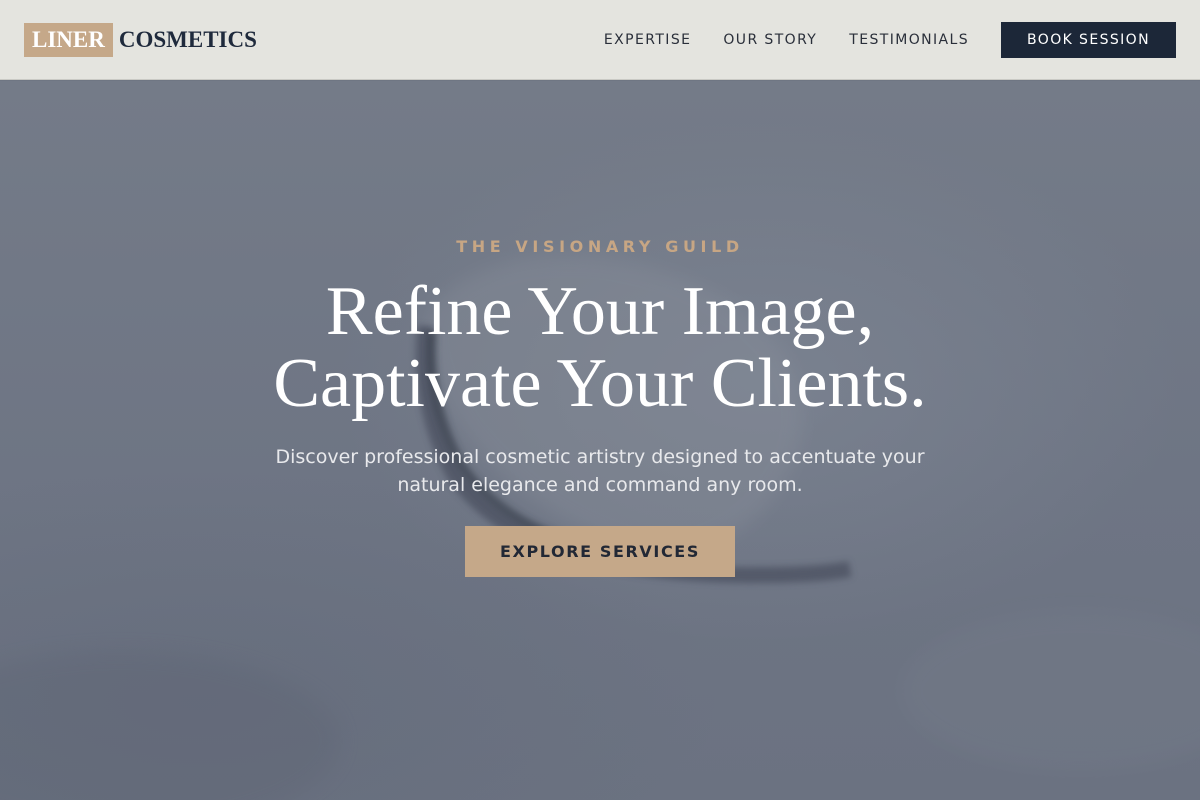 The height and width of the screenshot is (800, 1200). I want to click on hero-headline-line-2: Captivate Your Clients., so click(600, 383).